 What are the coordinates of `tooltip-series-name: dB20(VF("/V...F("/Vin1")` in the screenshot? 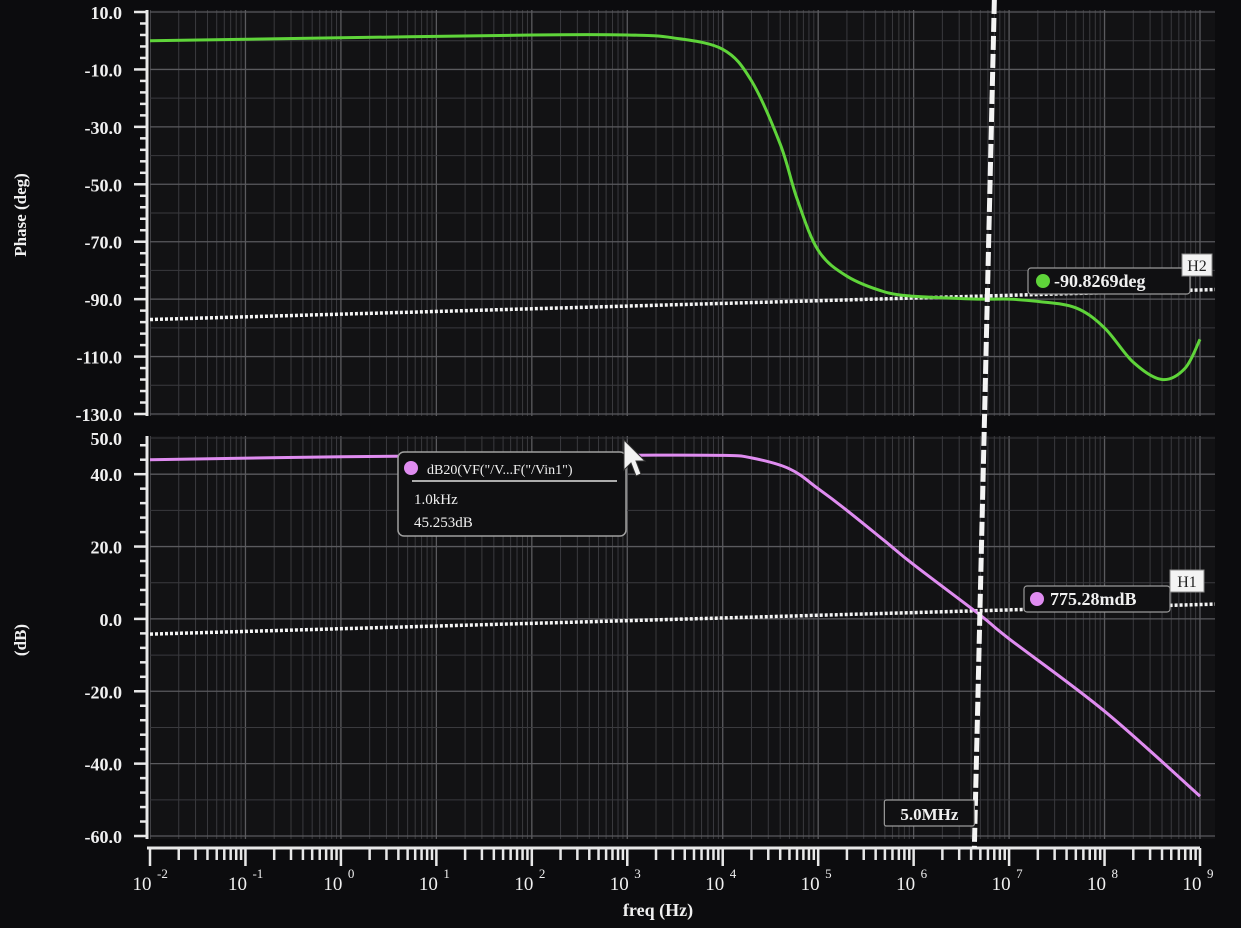 It's located at (500, 470).